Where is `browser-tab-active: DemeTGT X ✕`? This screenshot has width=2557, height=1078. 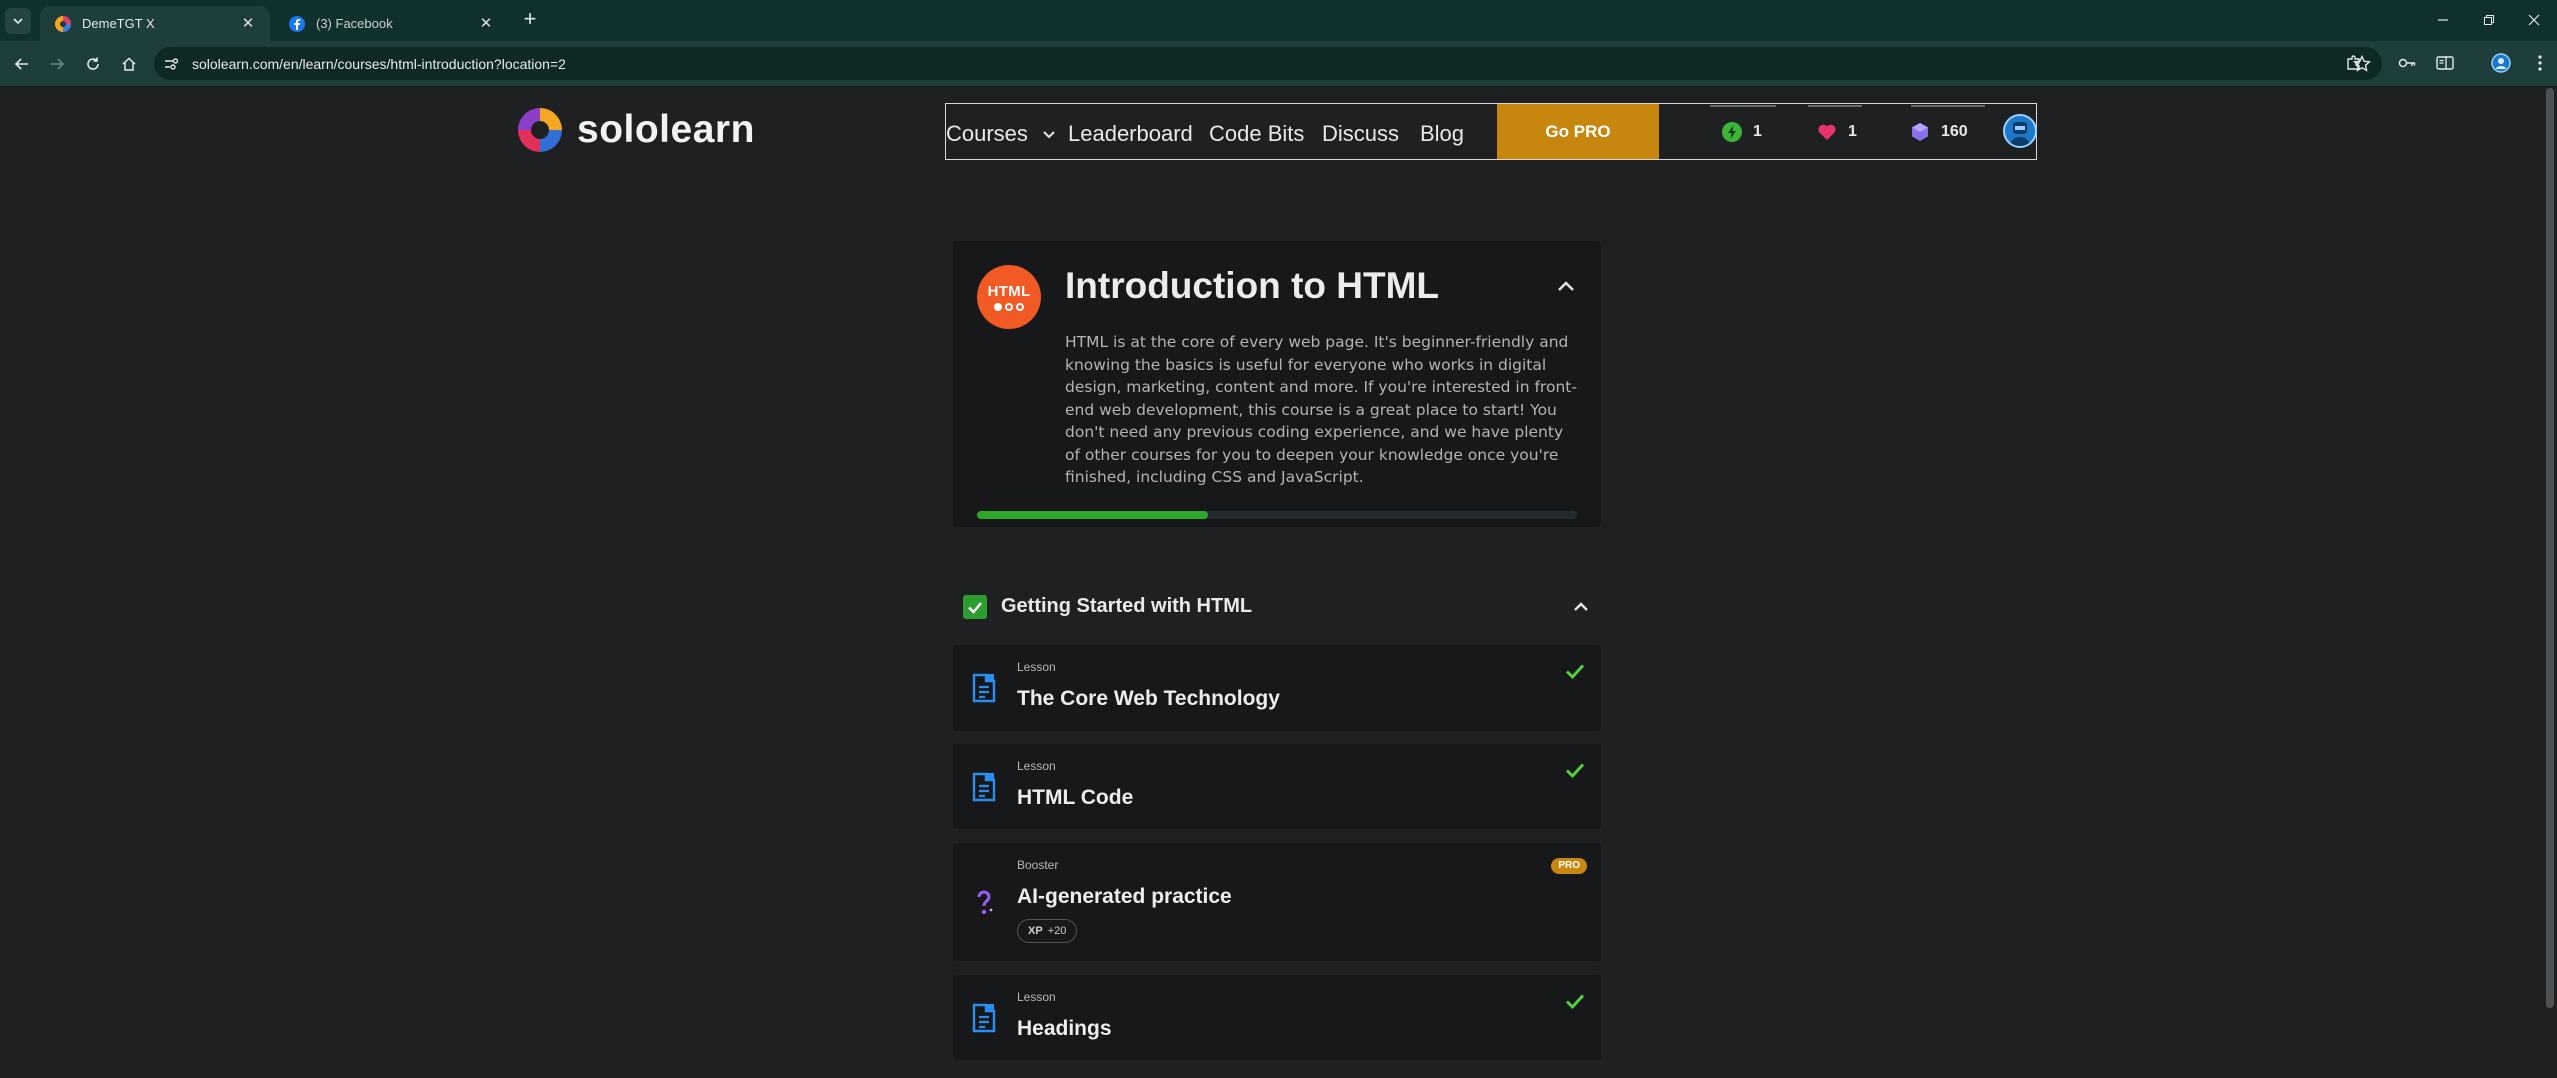
browser-tab-active: DemeTGT X ✕ is located at coordinates (155, 23).